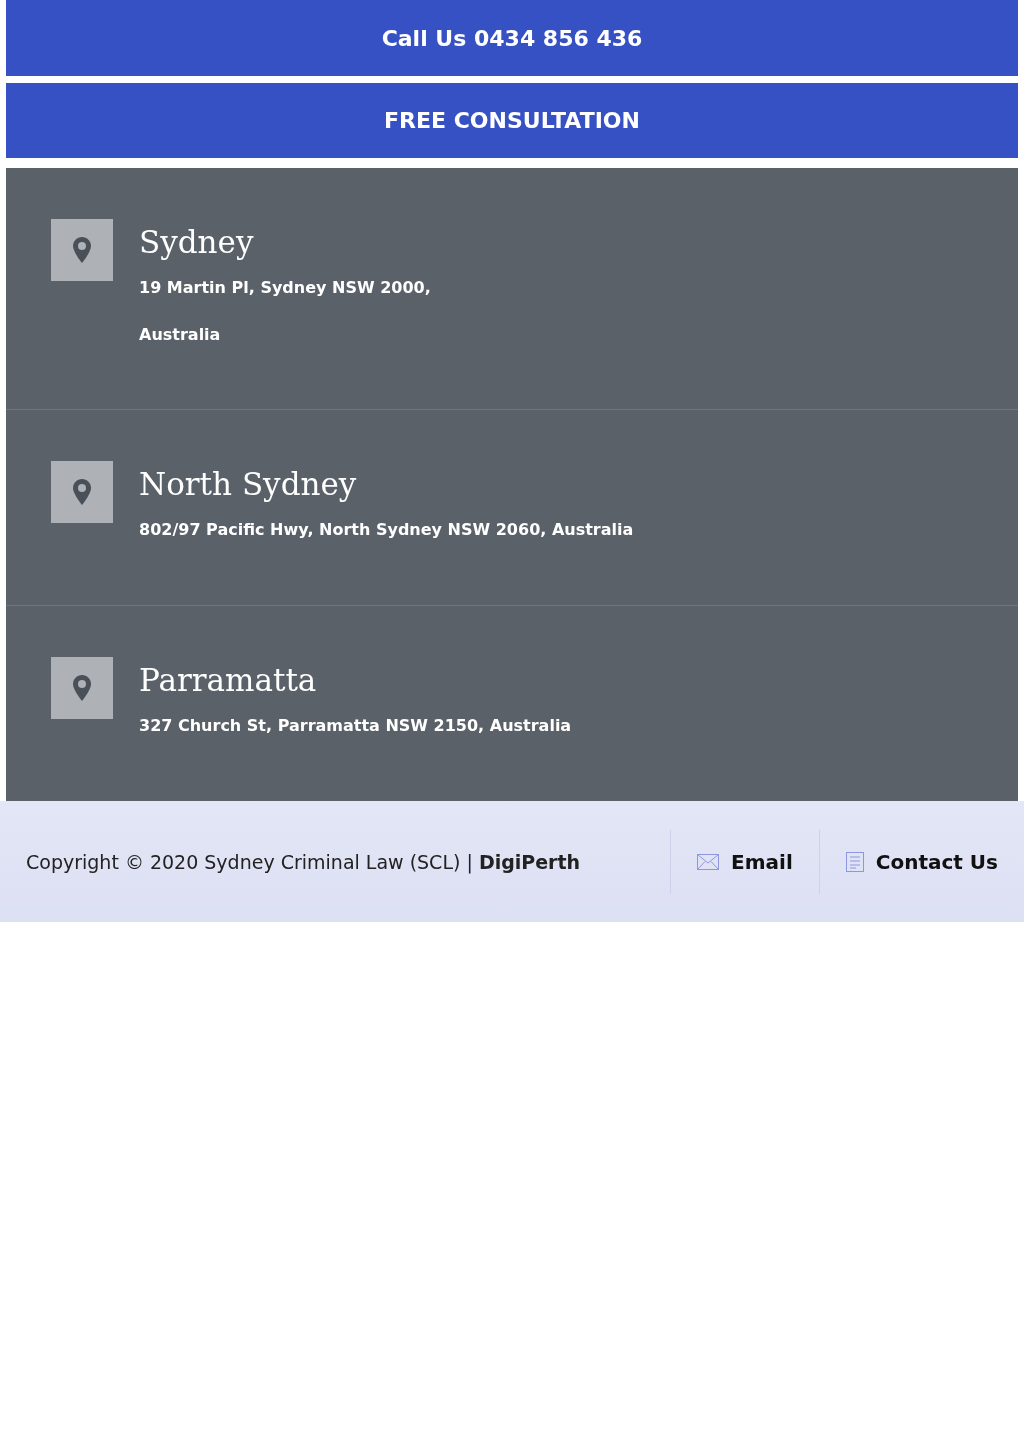 The height and width of the screenshot is (1449, 1024). Describe the element at coordinates (386, 530) in the screenshot. I see `address-text: 802/97 Pacific Hwy, North Sydney NSW 2060, Australia` at that location.